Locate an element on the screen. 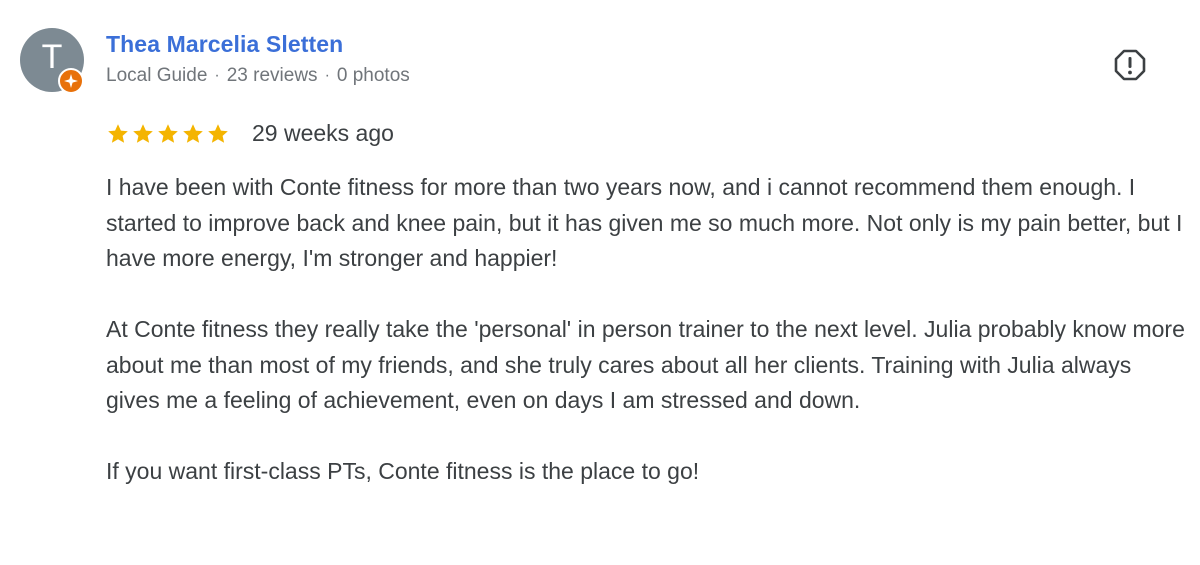 This screenshot has width=1200, height=565. reviewer-role: Local Guide is located at coordinates (157, 75).